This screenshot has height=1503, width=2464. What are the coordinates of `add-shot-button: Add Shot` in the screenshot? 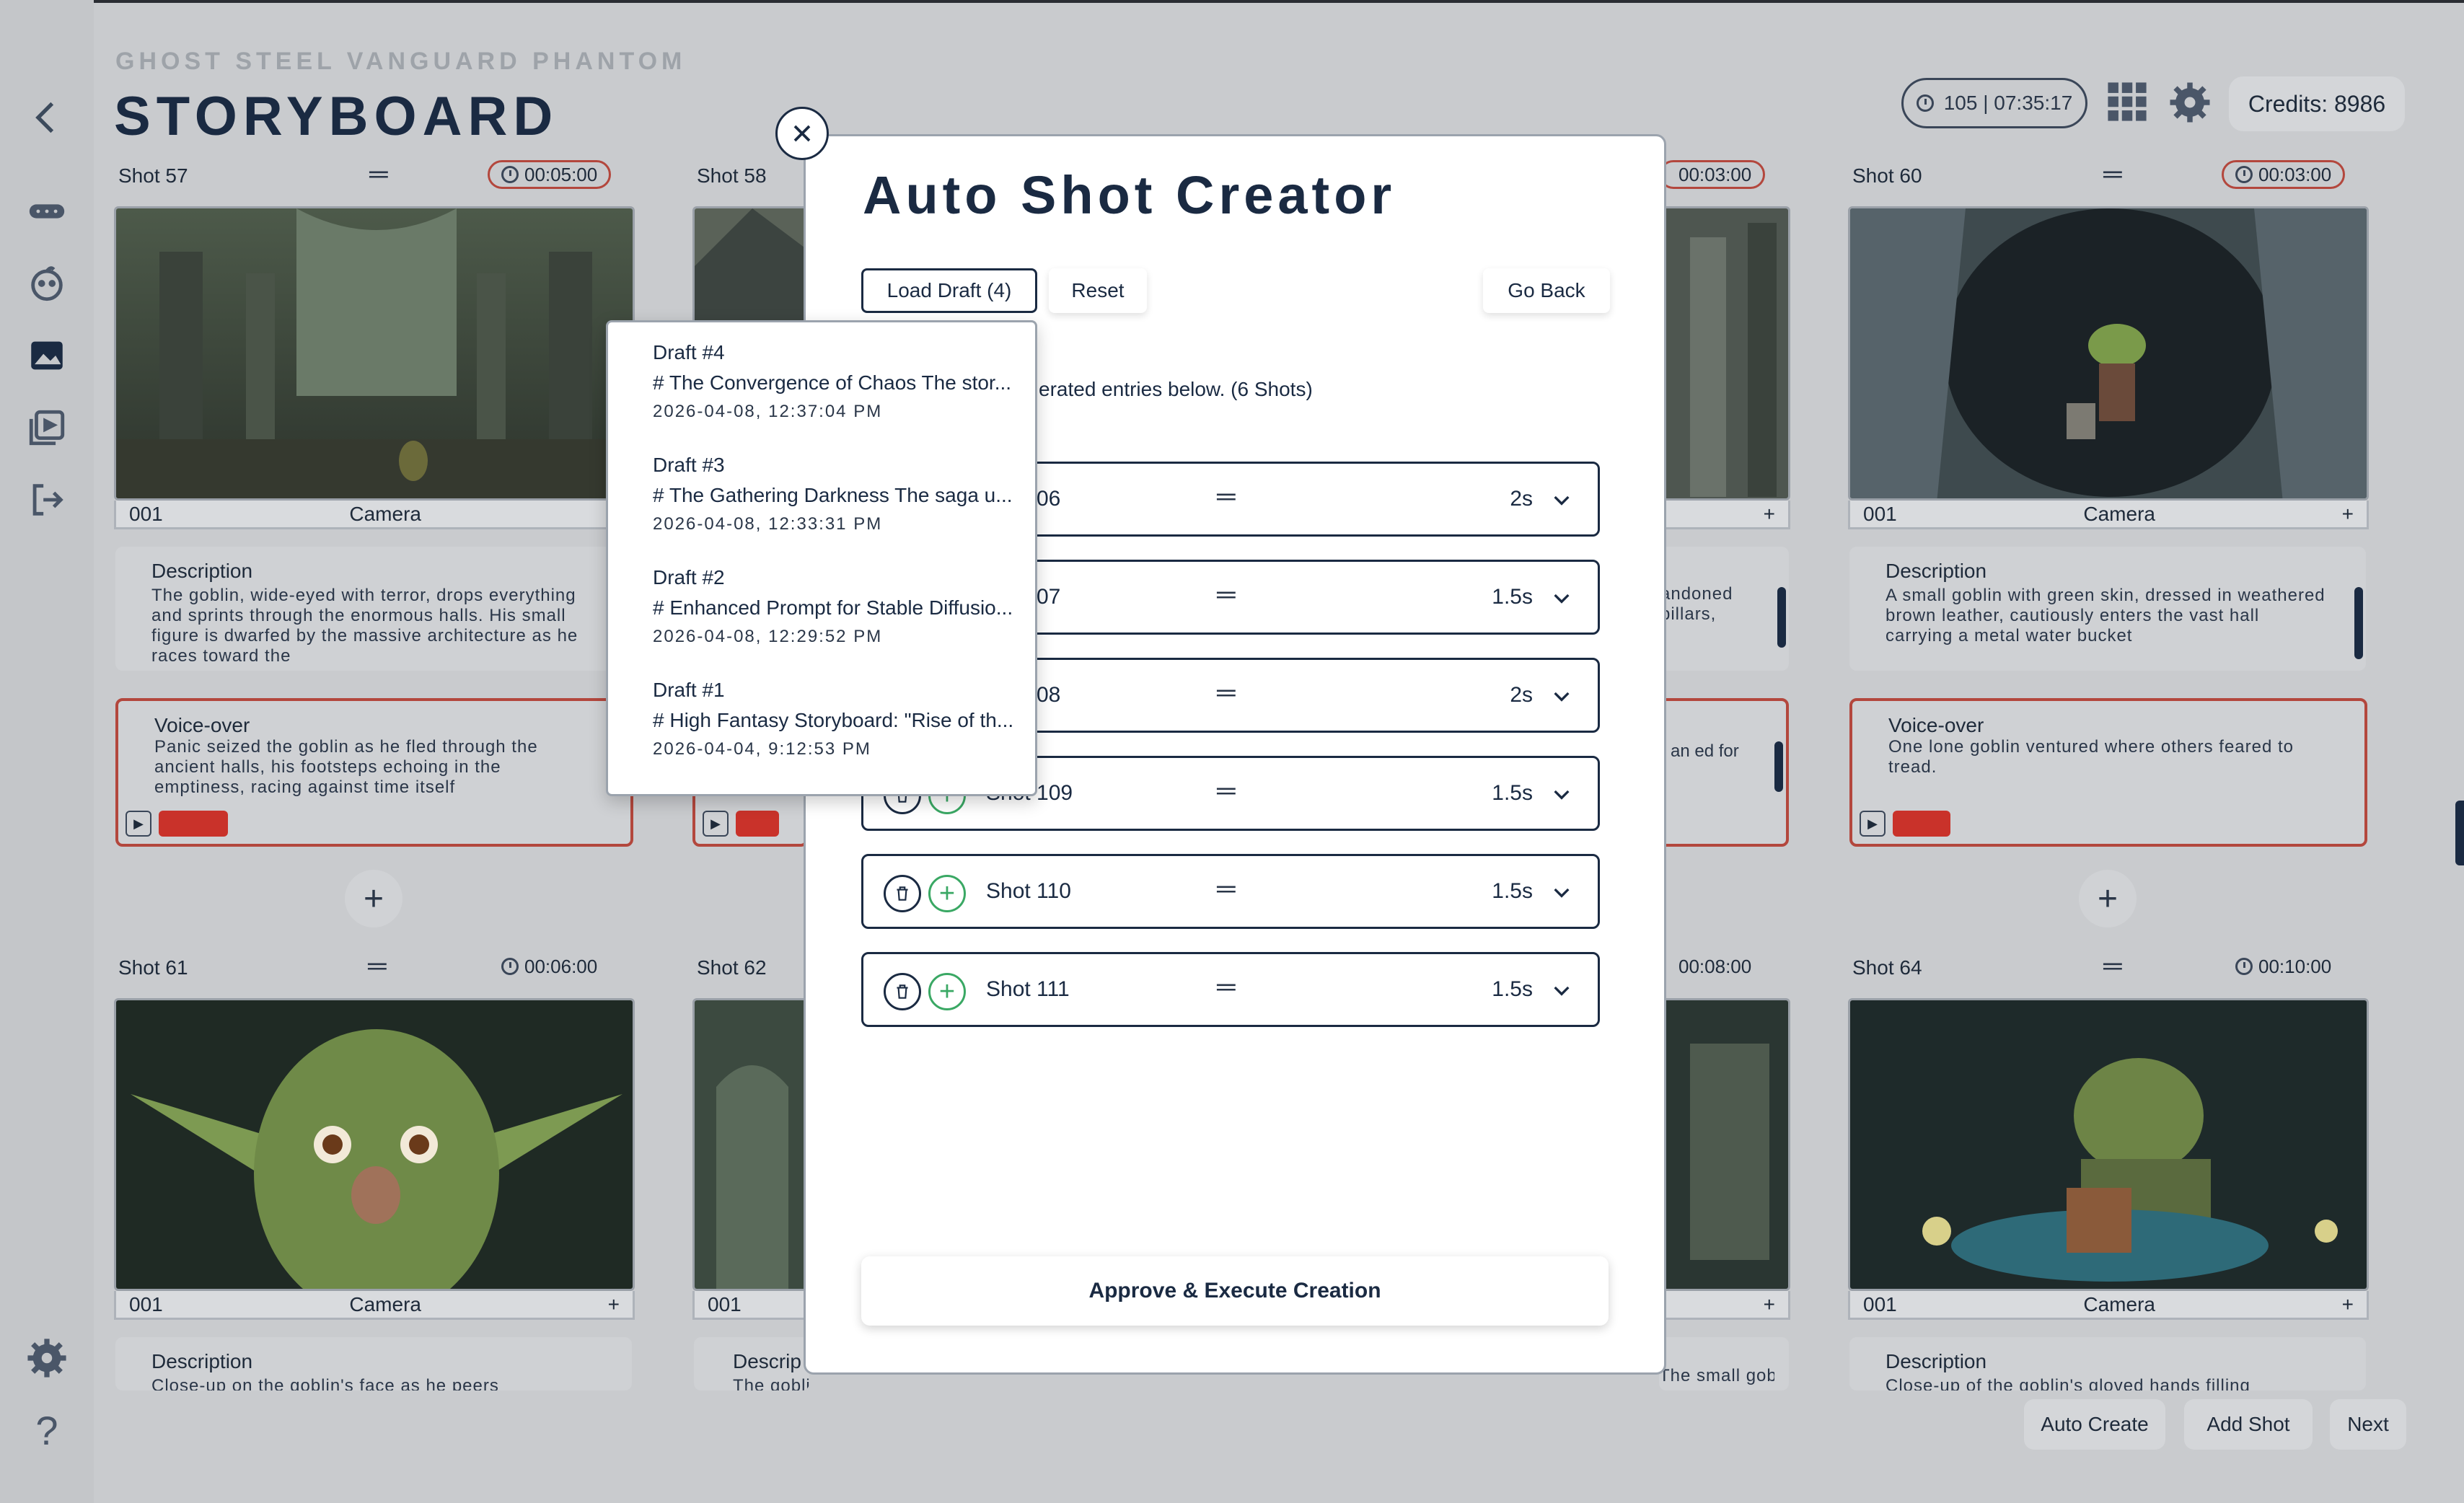 It's located at (2248, 1424).